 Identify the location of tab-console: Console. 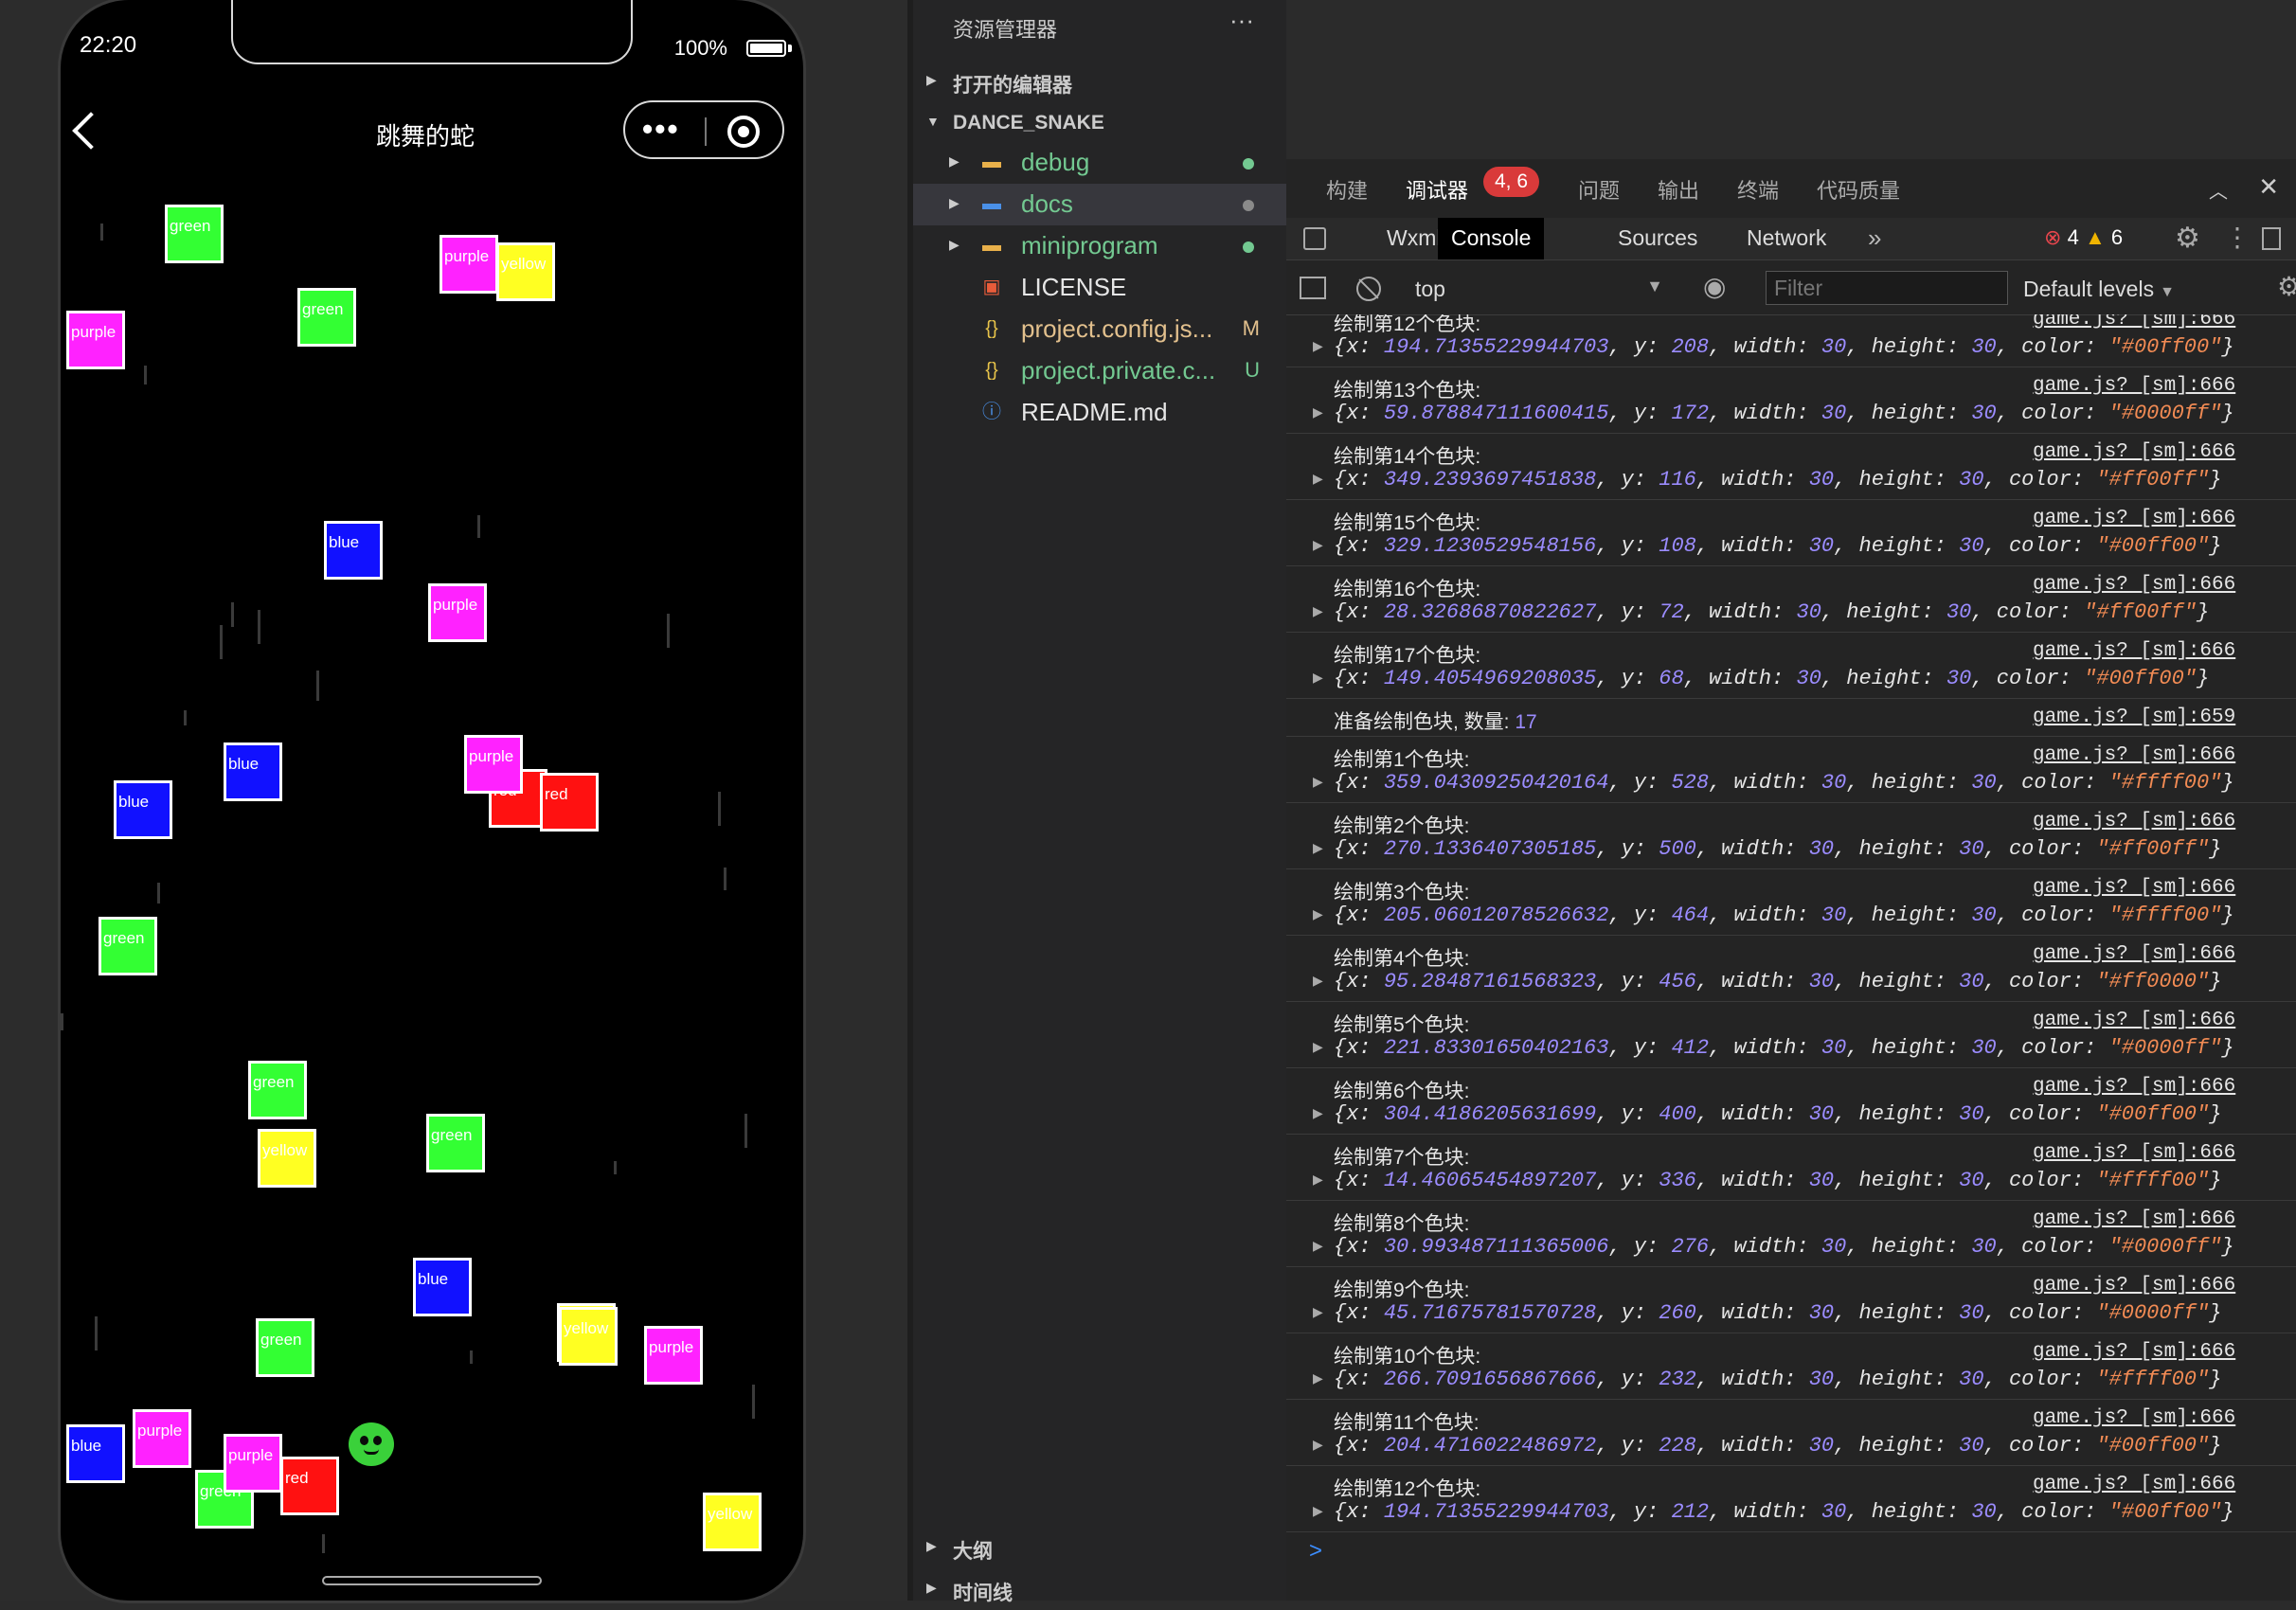
(1491, 238).